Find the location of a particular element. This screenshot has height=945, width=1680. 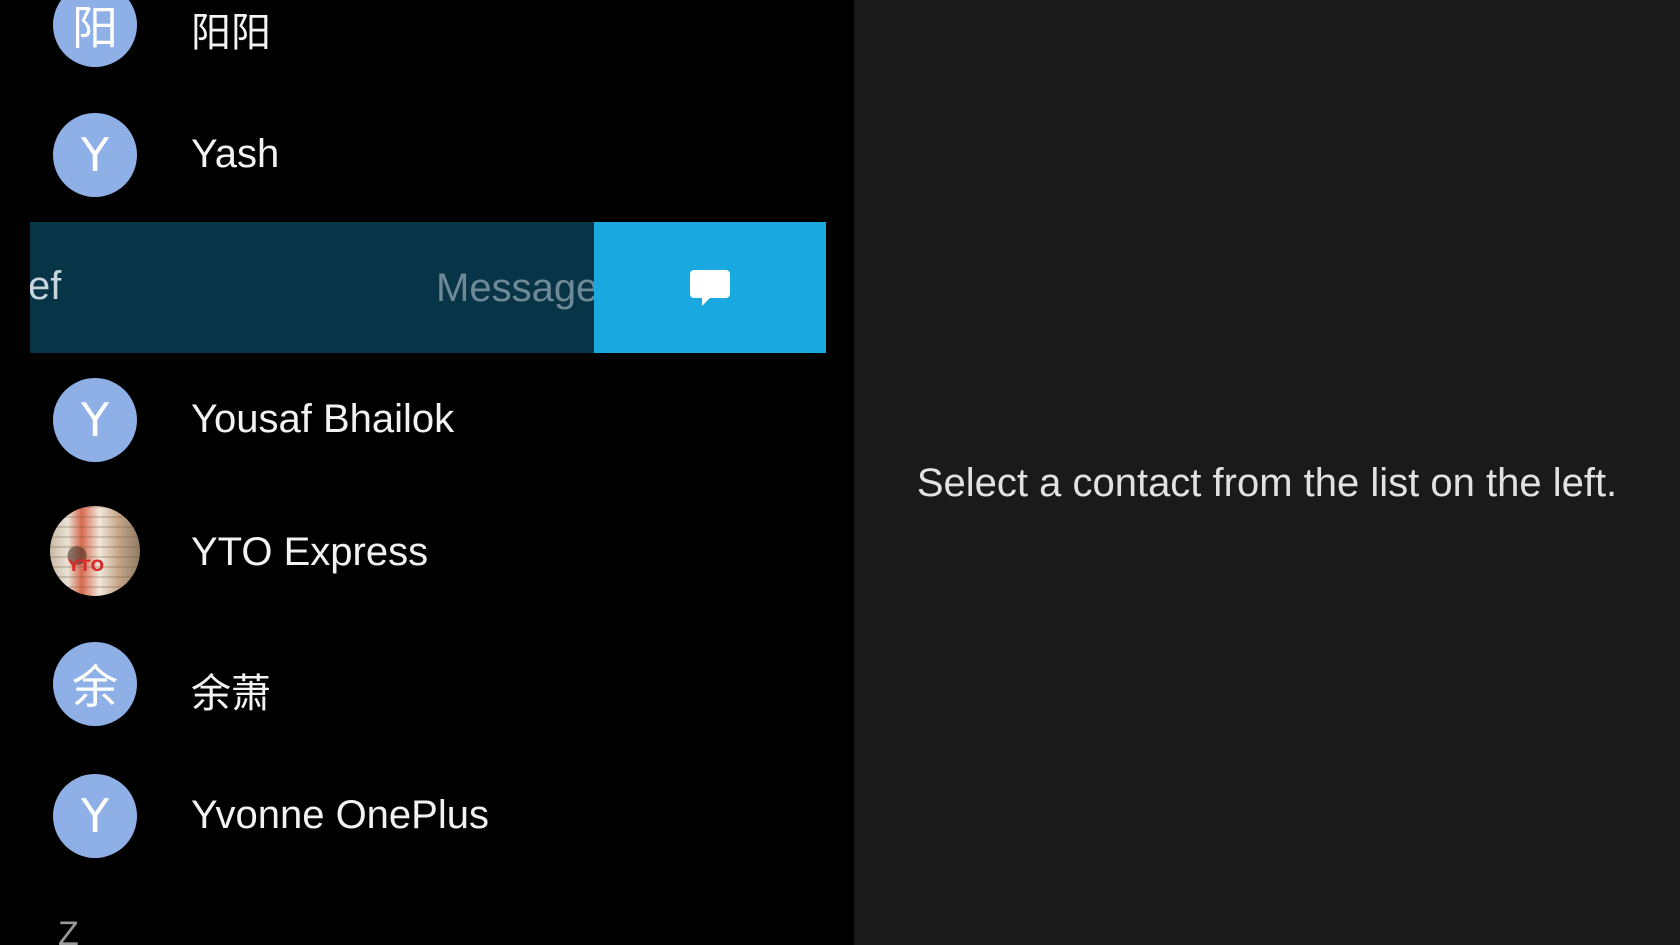

contact-name: YTO Express is located at coordinates (310, 552).